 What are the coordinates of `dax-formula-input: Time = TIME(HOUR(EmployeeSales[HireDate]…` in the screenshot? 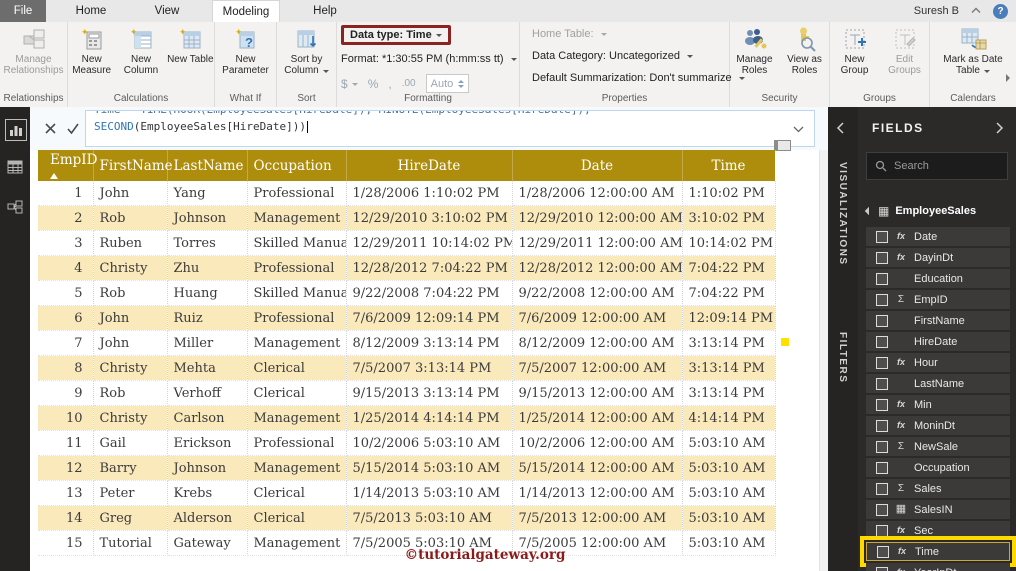 It's located at (450, 128).